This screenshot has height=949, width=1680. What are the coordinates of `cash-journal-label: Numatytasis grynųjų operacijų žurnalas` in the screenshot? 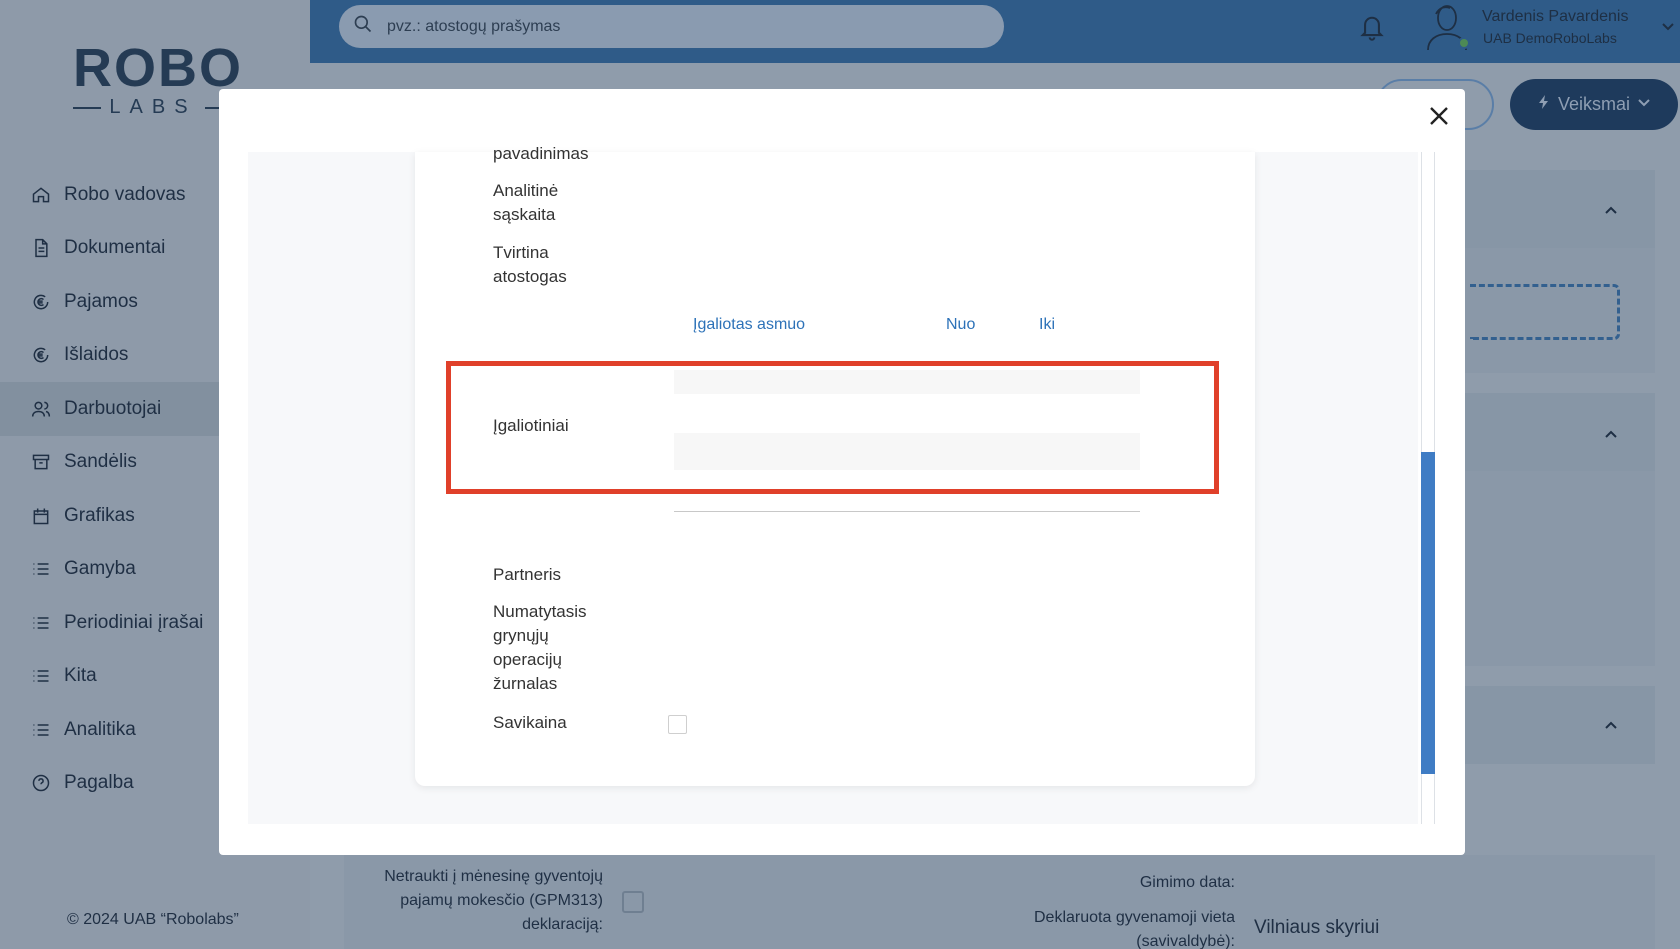 It's located at (540, 647).